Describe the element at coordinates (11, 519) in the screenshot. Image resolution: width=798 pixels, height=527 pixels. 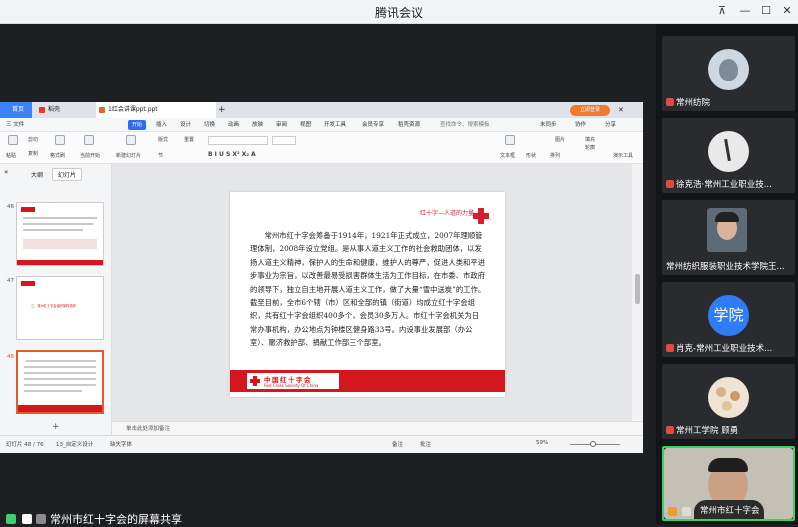
I see `share-status-icon` at that location.